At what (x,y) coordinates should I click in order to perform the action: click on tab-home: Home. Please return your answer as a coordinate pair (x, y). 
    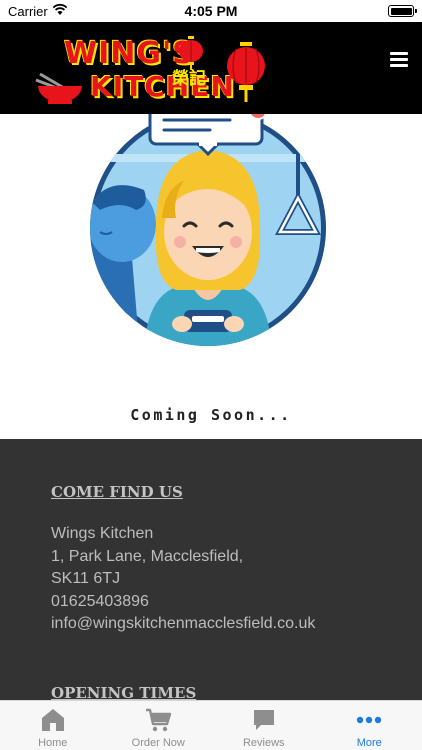
    Looking at the image, I should click on (53, 725).